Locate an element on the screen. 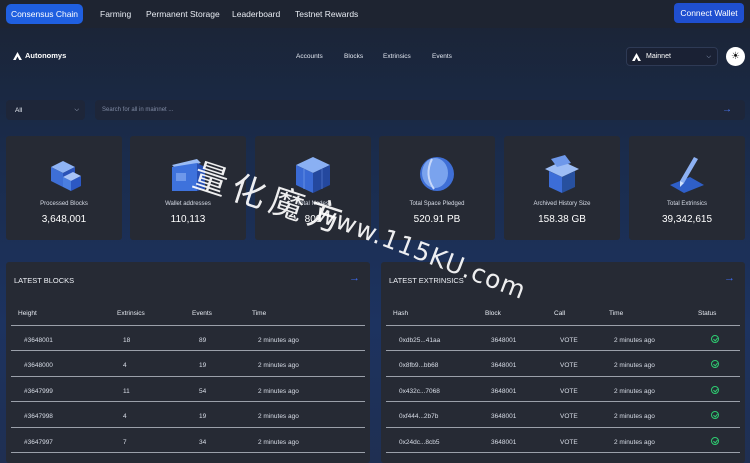 The width and height of the screenshot is (750, 463). nav-extrinsics: Extrinsics is located at coordinates (397, 56).